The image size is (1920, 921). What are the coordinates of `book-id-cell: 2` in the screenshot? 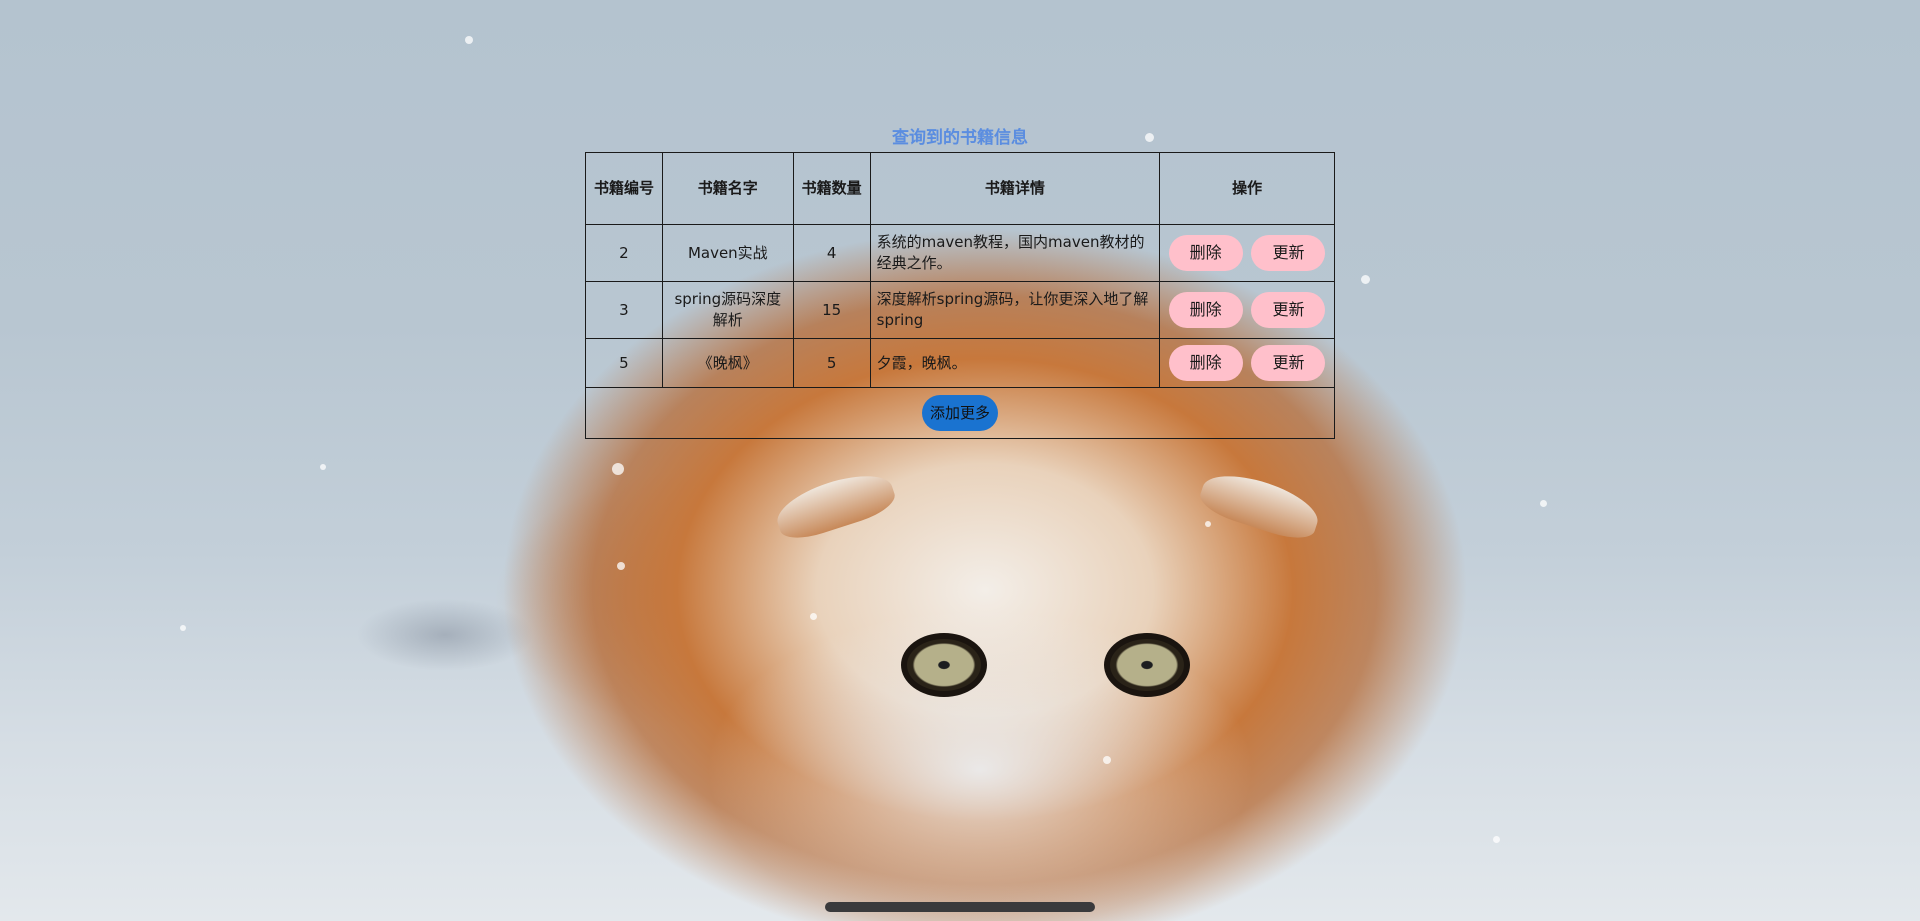 It's located at (624, 253).